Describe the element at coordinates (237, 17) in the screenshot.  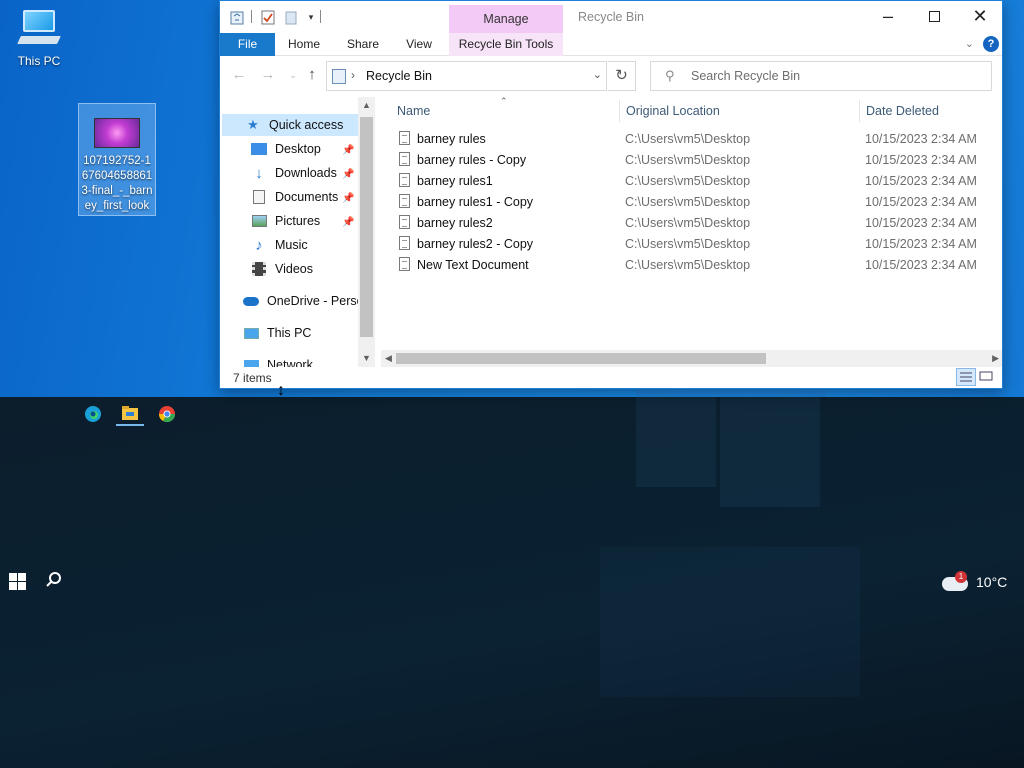
I see `recycle-bin-icon` at that location.